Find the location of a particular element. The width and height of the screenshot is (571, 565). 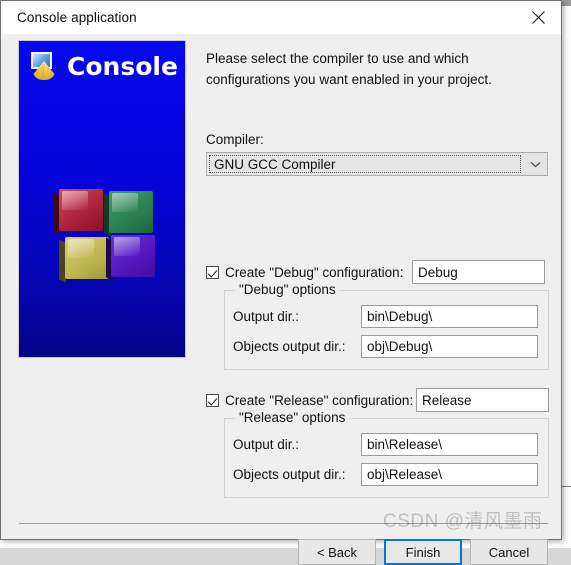

release-output-dir-row: Output dir.: bin\Release\ is located at coordinates (386, 444).